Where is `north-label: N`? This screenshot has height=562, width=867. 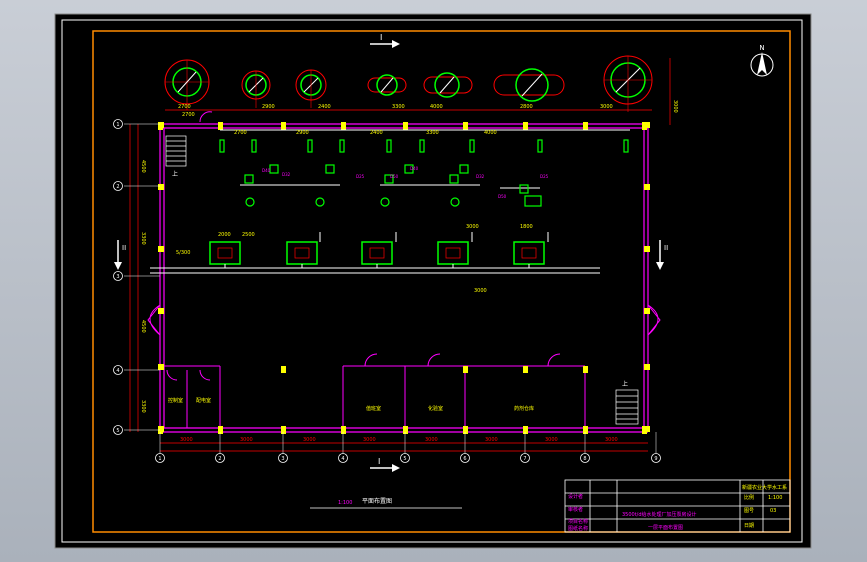
north-label: N is located at coordinates (761, 48).